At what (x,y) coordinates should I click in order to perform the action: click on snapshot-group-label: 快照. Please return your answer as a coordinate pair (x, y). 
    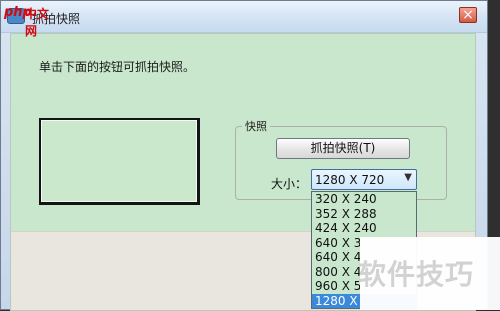
    Looking at the image, I should click on (256, 126).